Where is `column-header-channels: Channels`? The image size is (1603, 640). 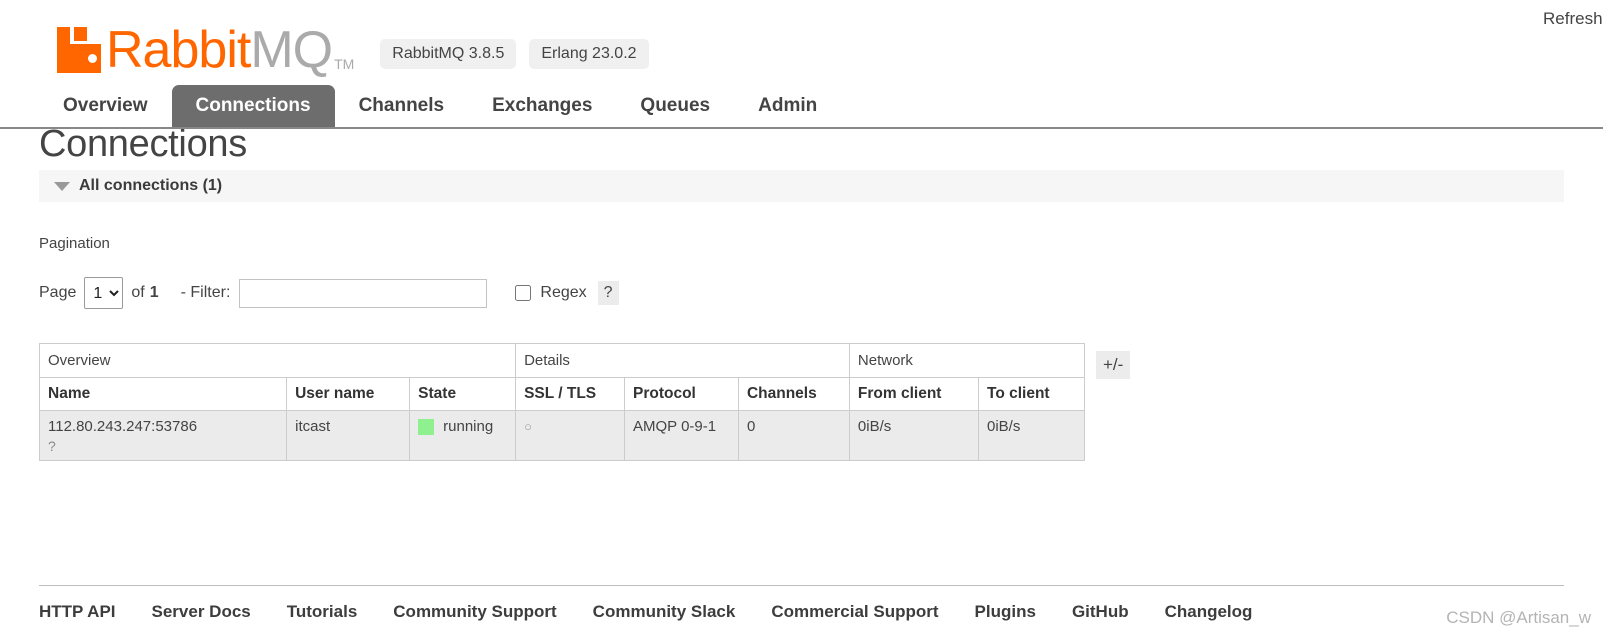
column-header-channels: Channels is located at coordinates (793, 394).